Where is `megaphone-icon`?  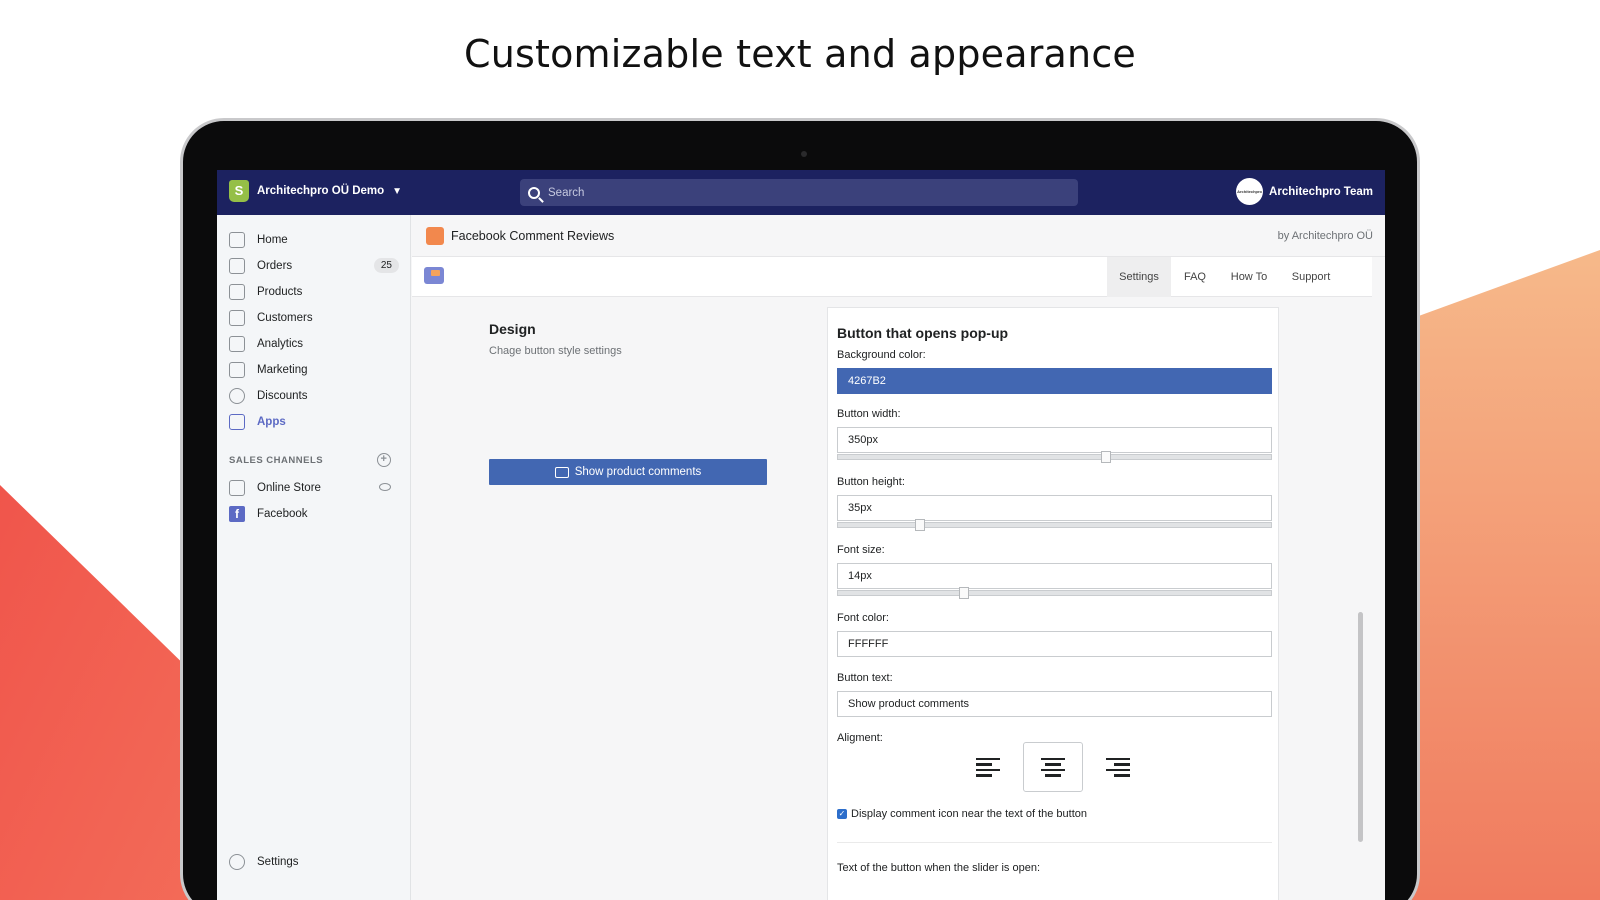
megaphone-icon is located at coordinates (237, 370).